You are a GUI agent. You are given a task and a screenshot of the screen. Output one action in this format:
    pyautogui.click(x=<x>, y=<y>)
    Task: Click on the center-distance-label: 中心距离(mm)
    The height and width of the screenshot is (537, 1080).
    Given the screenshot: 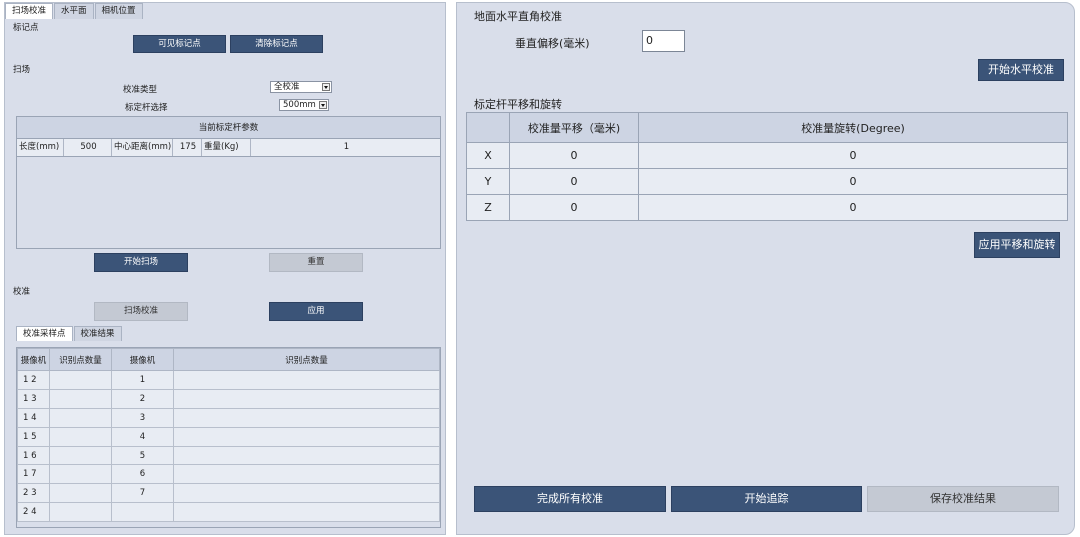 What is the action you would take?
    pyautogui.click(x=142, y=147)
    